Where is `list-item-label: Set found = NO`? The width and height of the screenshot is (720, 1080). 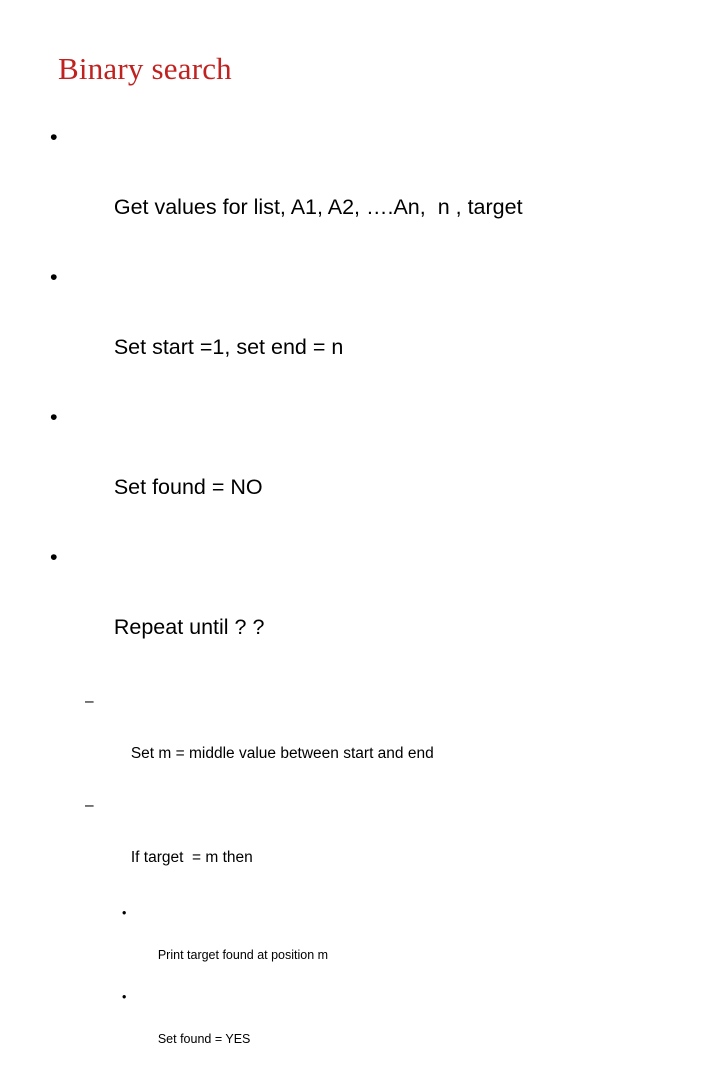 list-item-label: Set found = NO is located at coordinates (188, 487).